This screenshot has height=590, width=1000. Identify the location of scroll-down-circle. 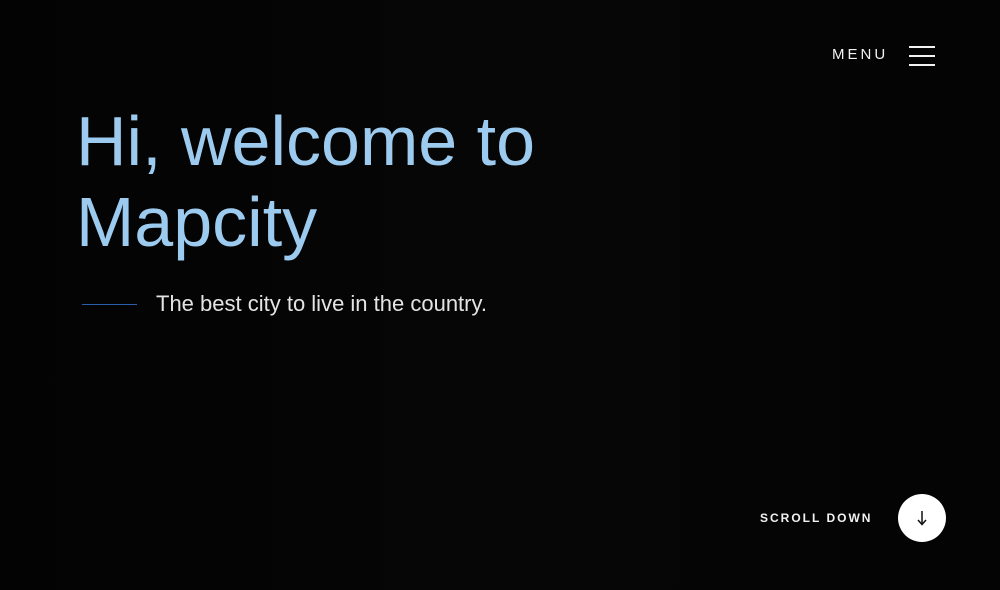
(922, 518).